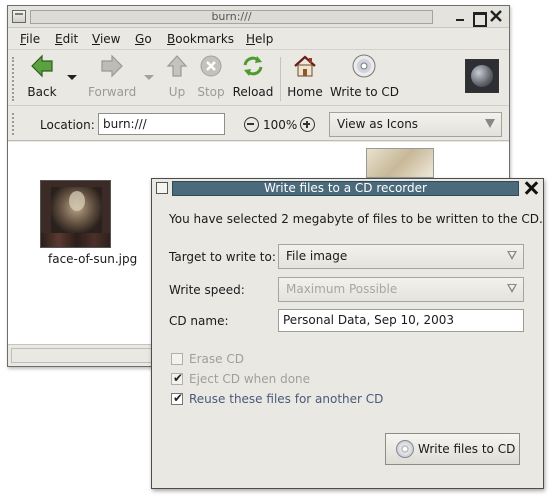 The width and height of the screenshot is (554, 501). What do you see at coordinates (249, 379) in the screenshot?
I see `eject-cd-label: Eject CD when done` at bounding box center [249, 379].